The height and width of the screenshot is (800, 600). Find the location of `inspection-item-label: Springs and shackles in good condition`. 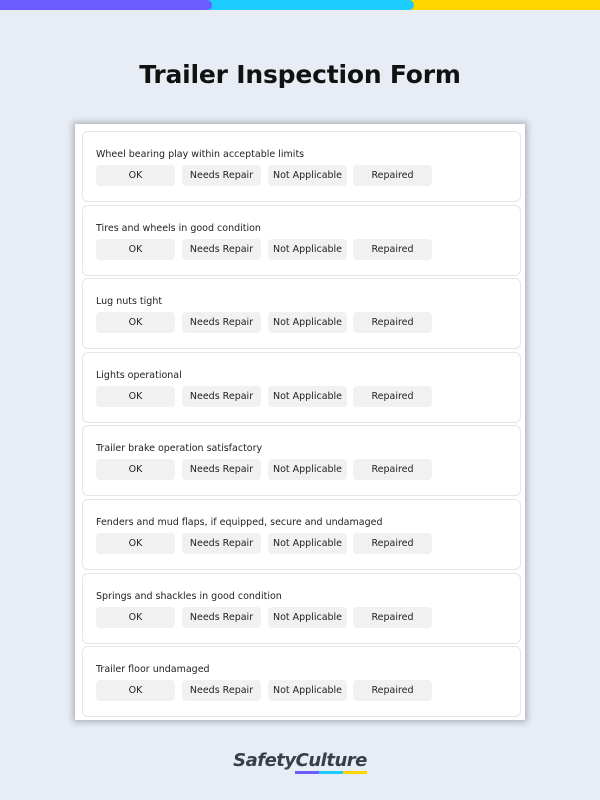

inspection-item-label: Springs and shackles in good condition is located at coordinates (189, 596).